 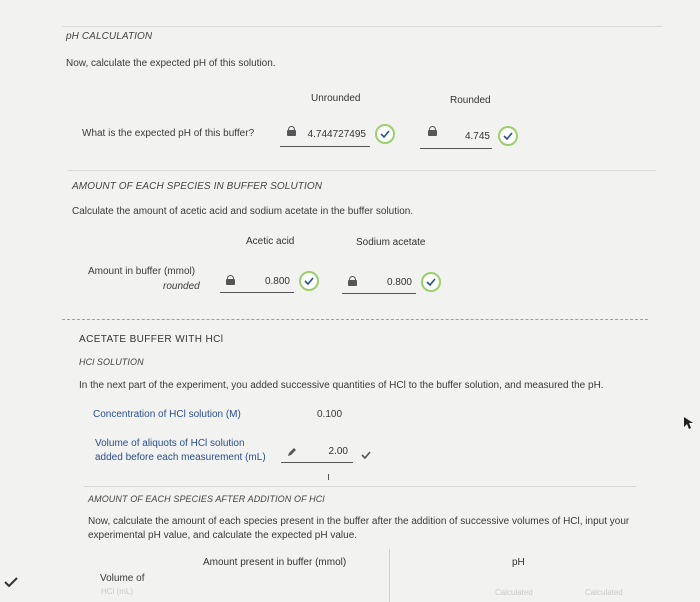 I want to click on amount-row-label: Amount in buffer (mmol), so click(x=142, y=271).